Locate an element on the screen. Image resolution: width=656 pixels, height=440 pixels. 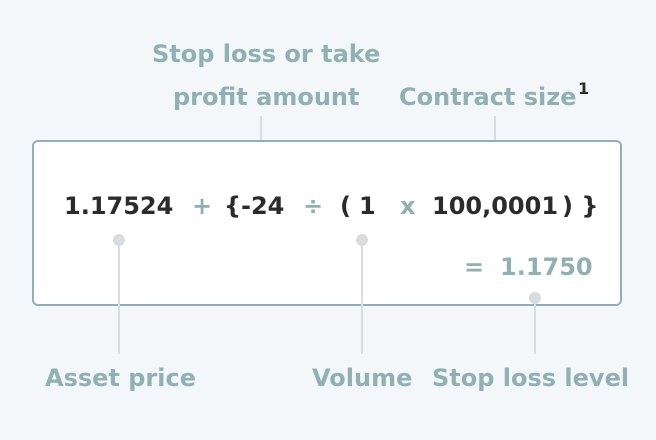
formula-open-paren: ( is located at coordinates (345, 206).